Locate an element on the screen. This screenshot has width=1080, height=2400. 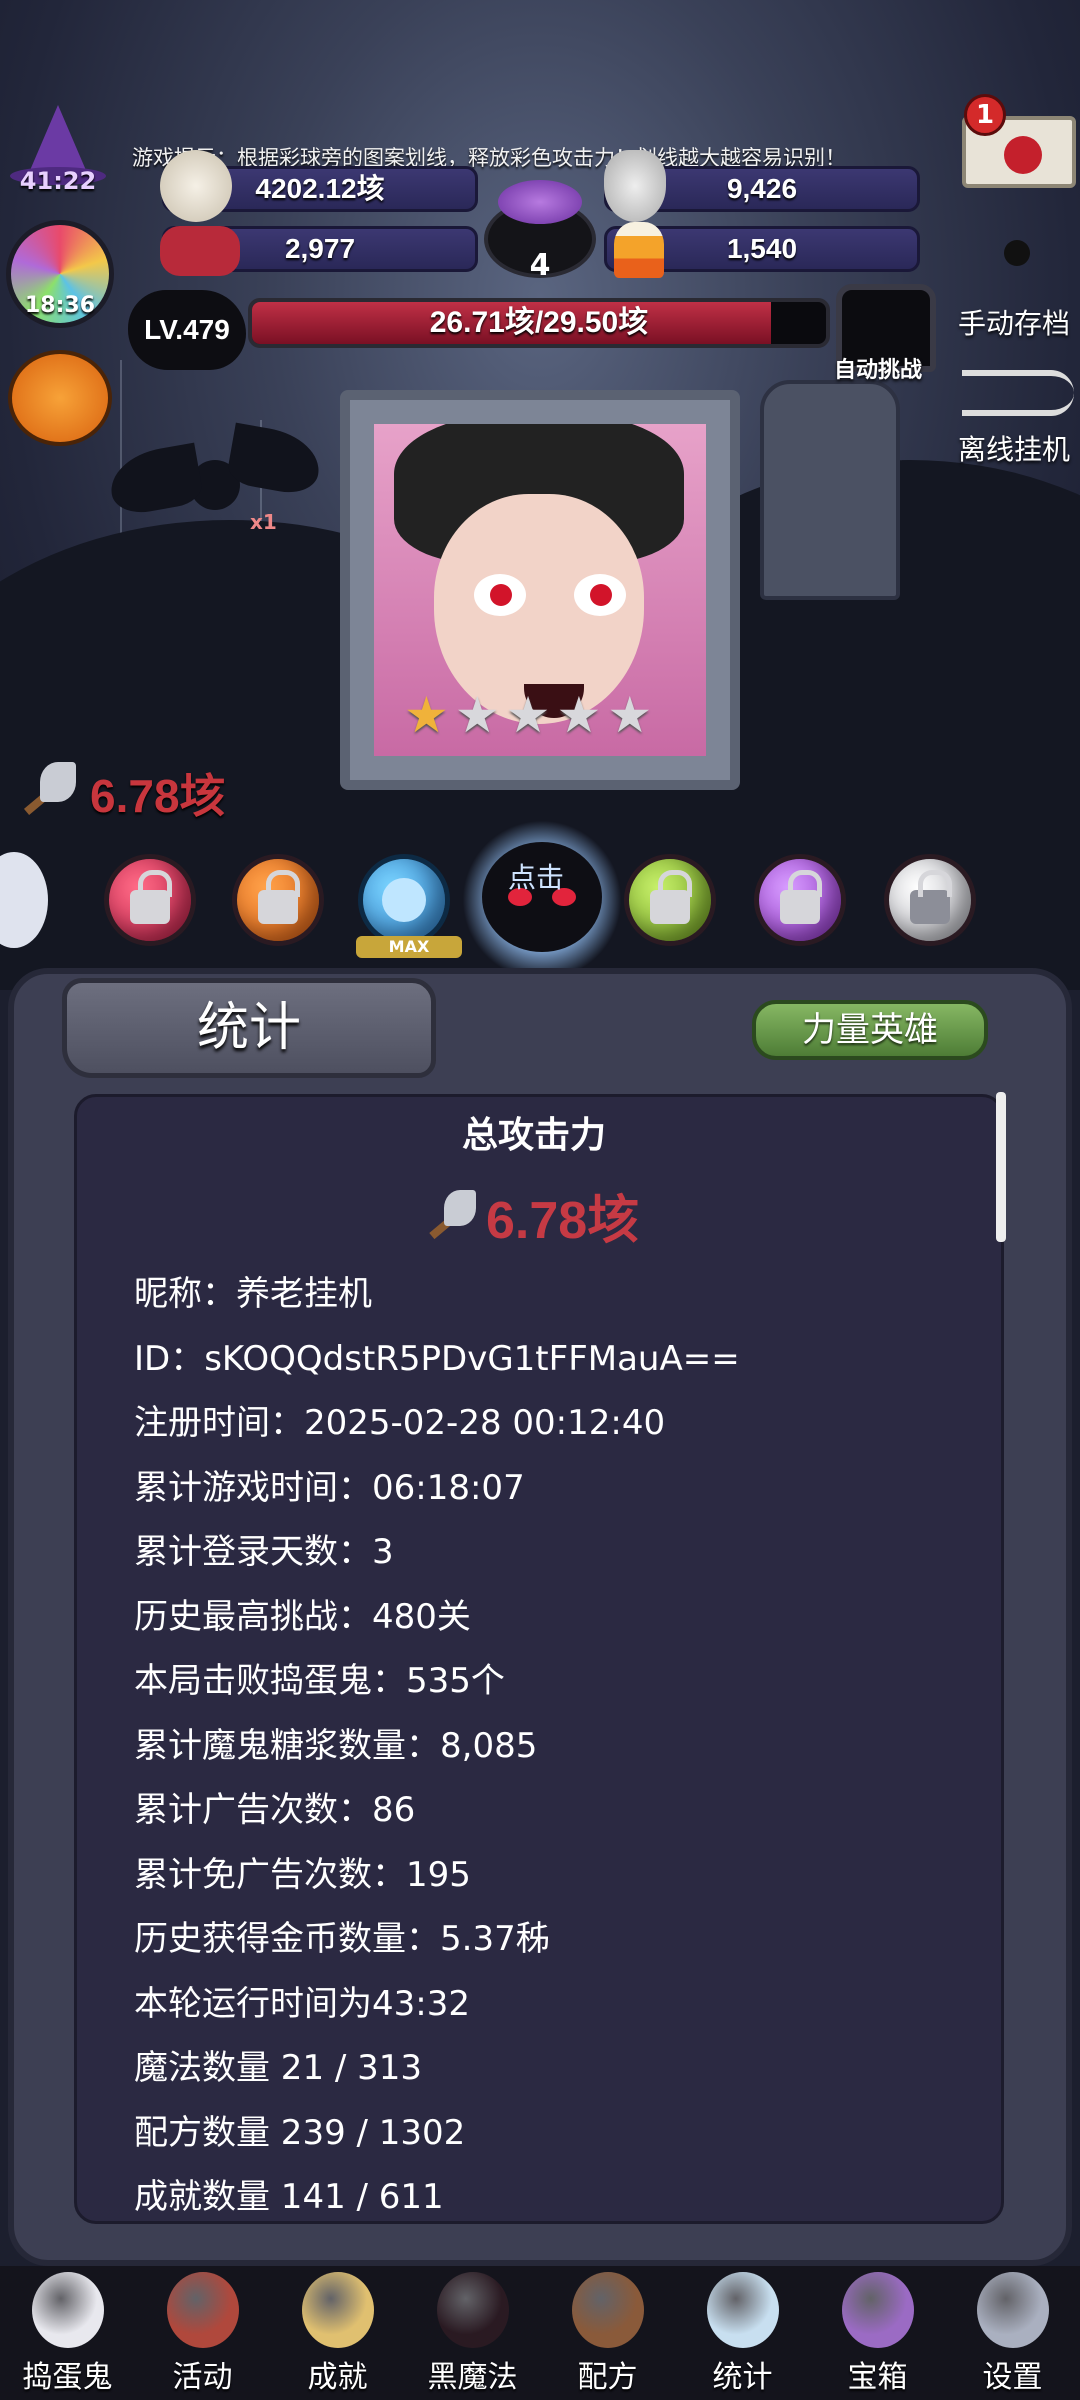
nav-item: 宝箱 is located at coordinates (877, 2333).